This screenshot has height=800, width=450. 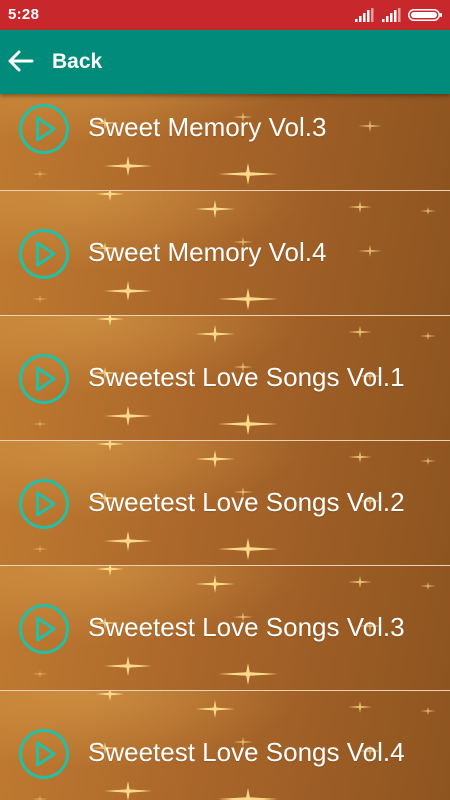 What do you see at coordinates (225, 62) in the screenshot?
I see `app-bar: Back` at bounding box center [225, 62].